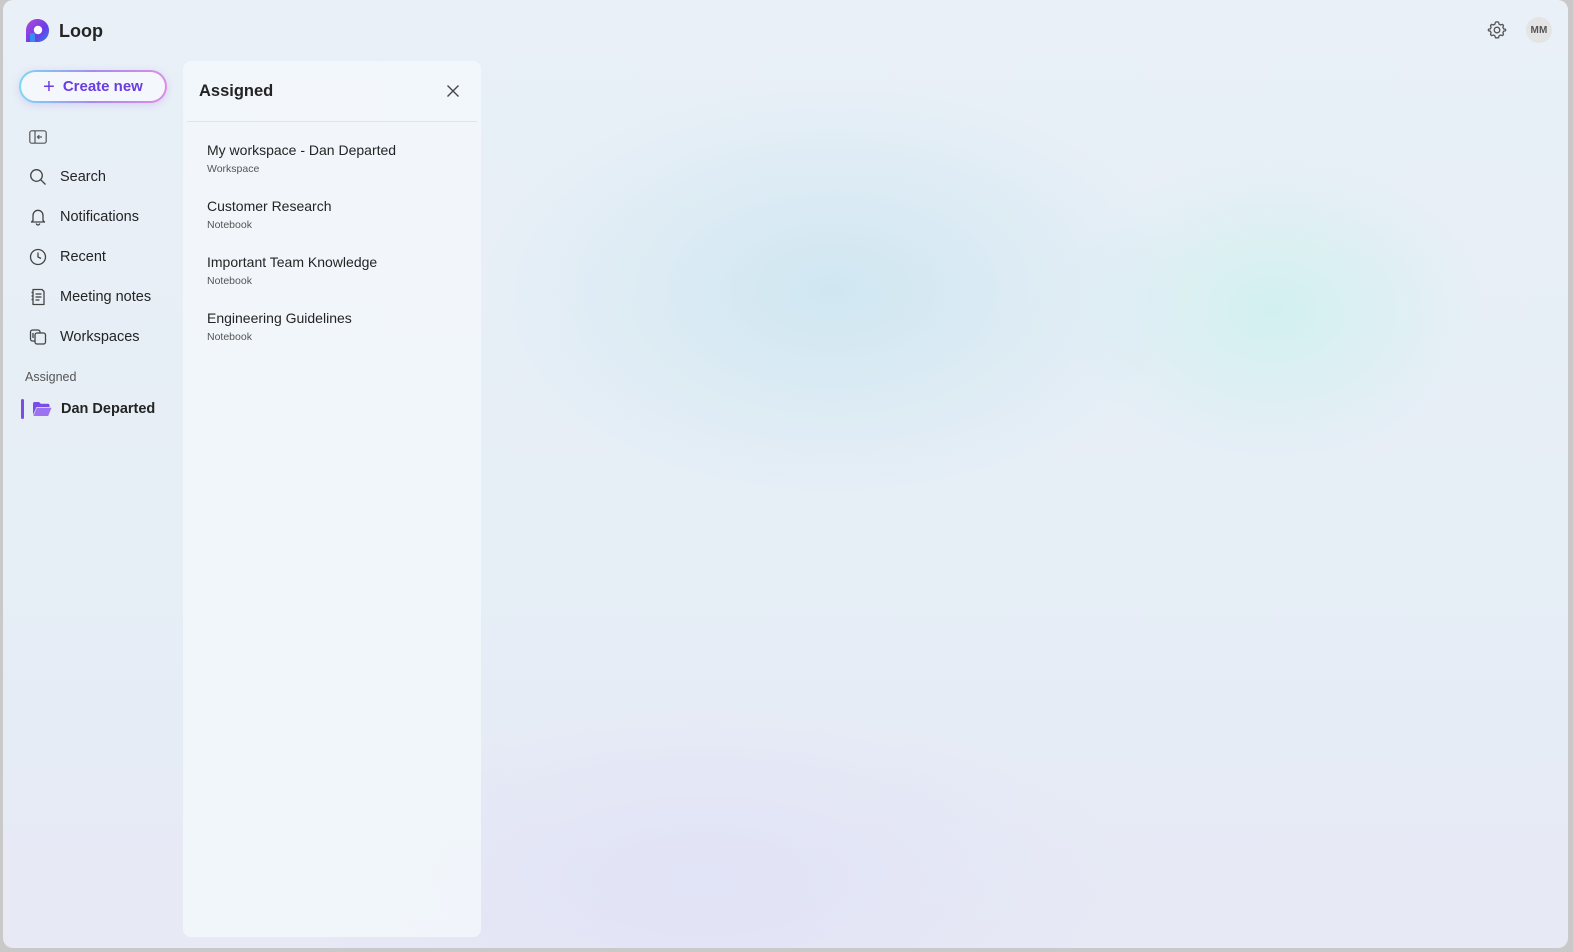  I want to click on sidebar-item-notifications: Notifications, so click(98, 217).